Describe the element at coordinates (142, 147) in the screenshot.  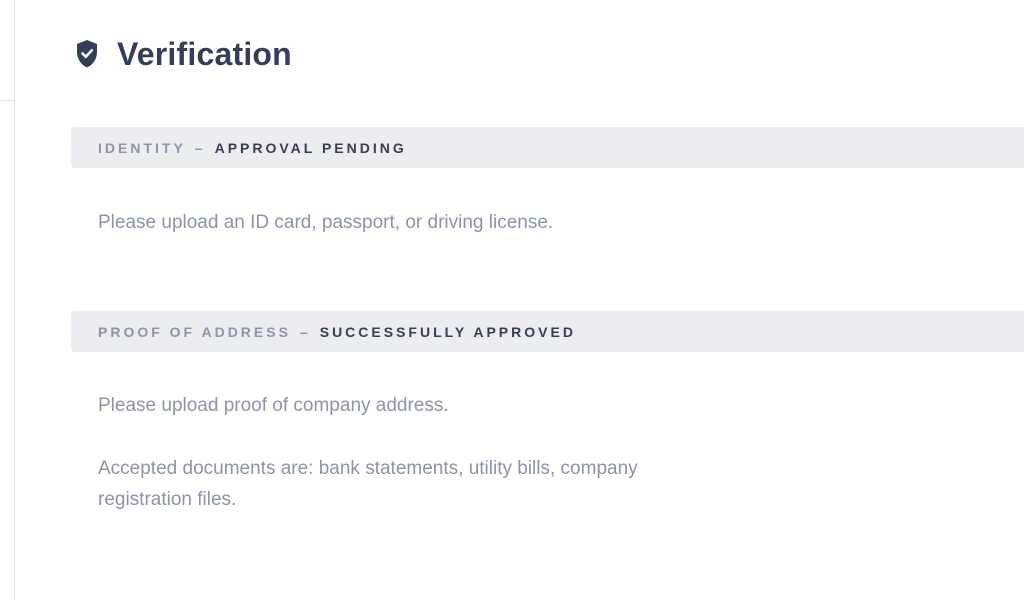
I see `section-name: IDENTITY` at that location.